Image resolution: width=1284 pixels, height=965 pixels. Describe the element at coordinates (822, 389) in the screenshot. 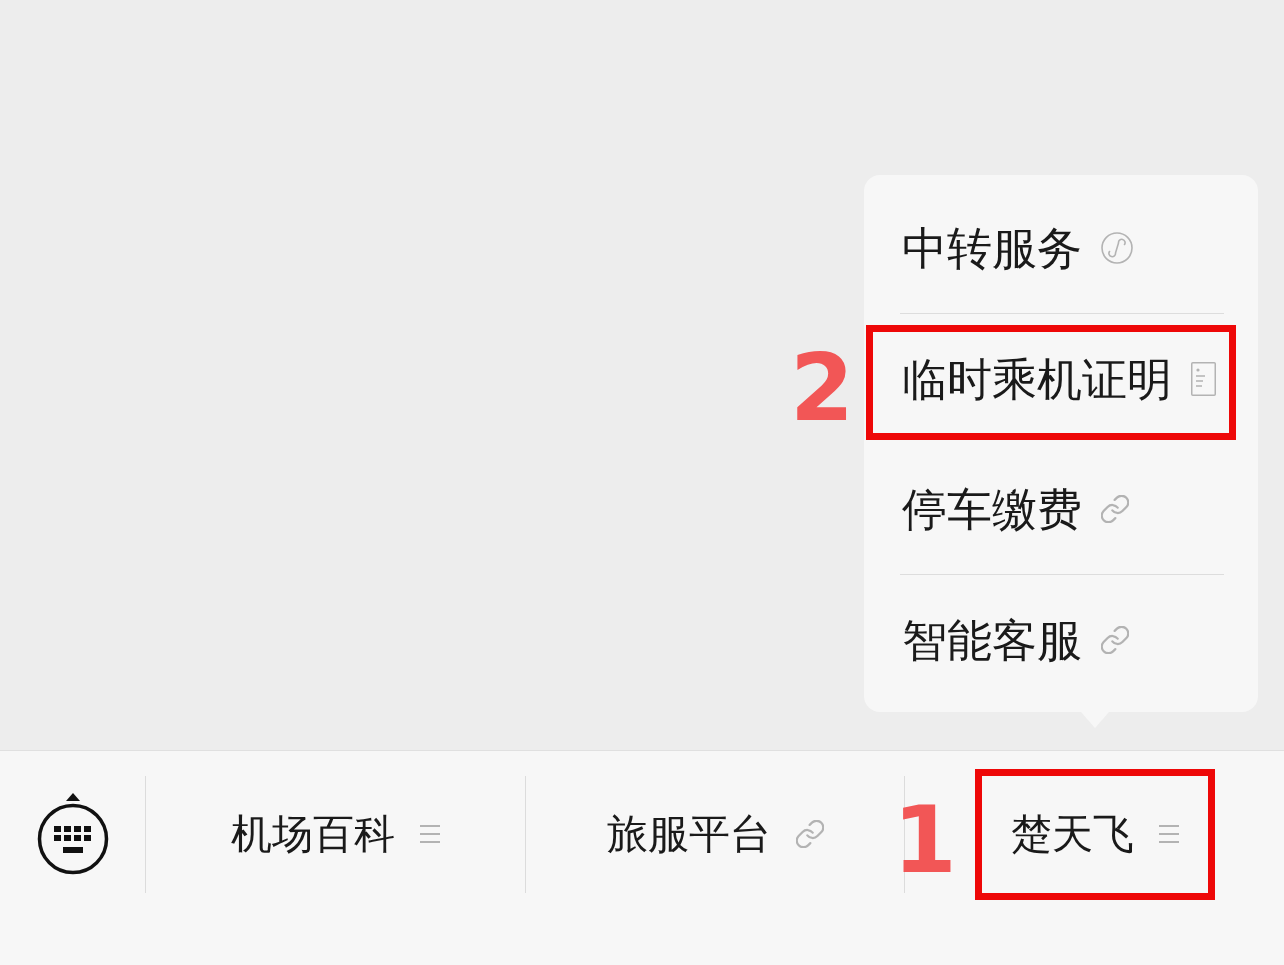

I see `callout-number: 2` at that location.